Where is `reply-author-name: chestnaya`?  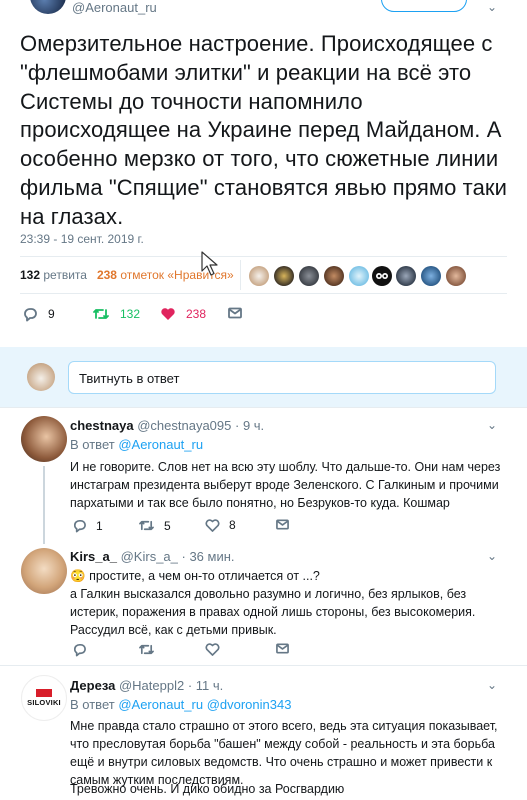 reply-author-name: chestnaya is located at coordinates (102, 425).